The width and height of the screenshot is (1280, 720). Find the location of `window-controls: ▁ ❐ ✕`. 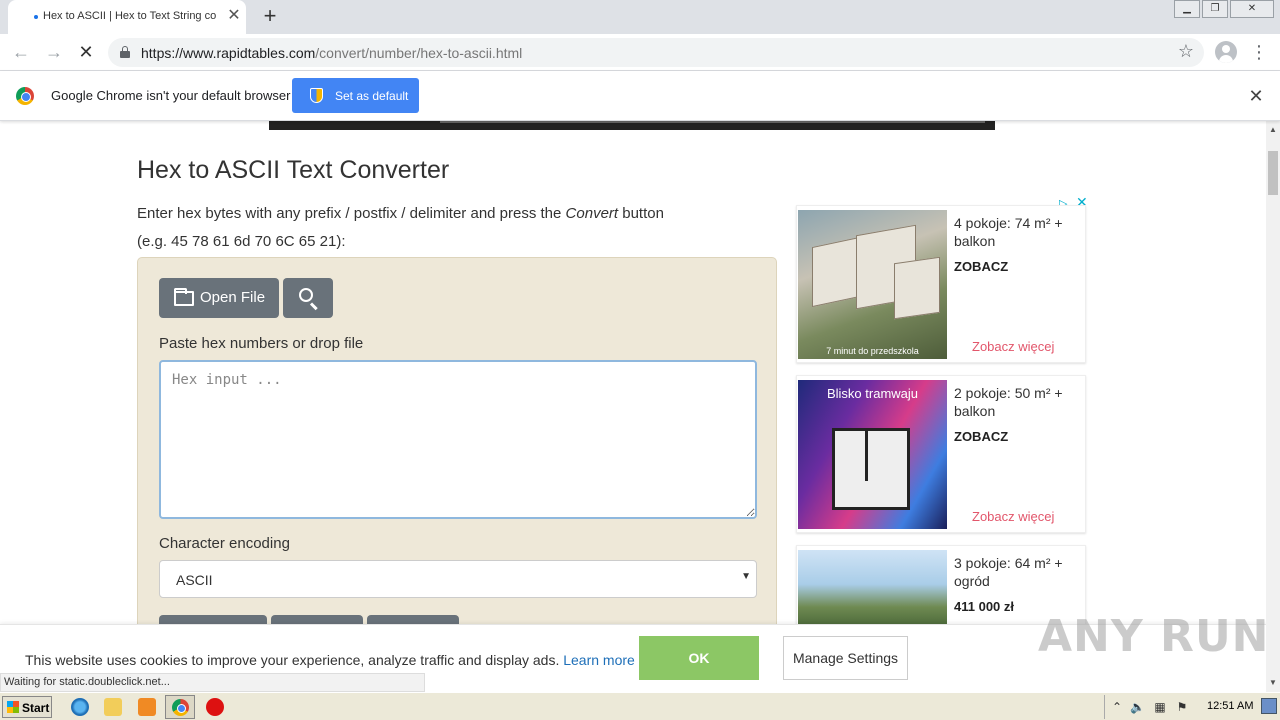

window-controls: ▁ ❐ ✕ is located at coordinates (1223, 9).